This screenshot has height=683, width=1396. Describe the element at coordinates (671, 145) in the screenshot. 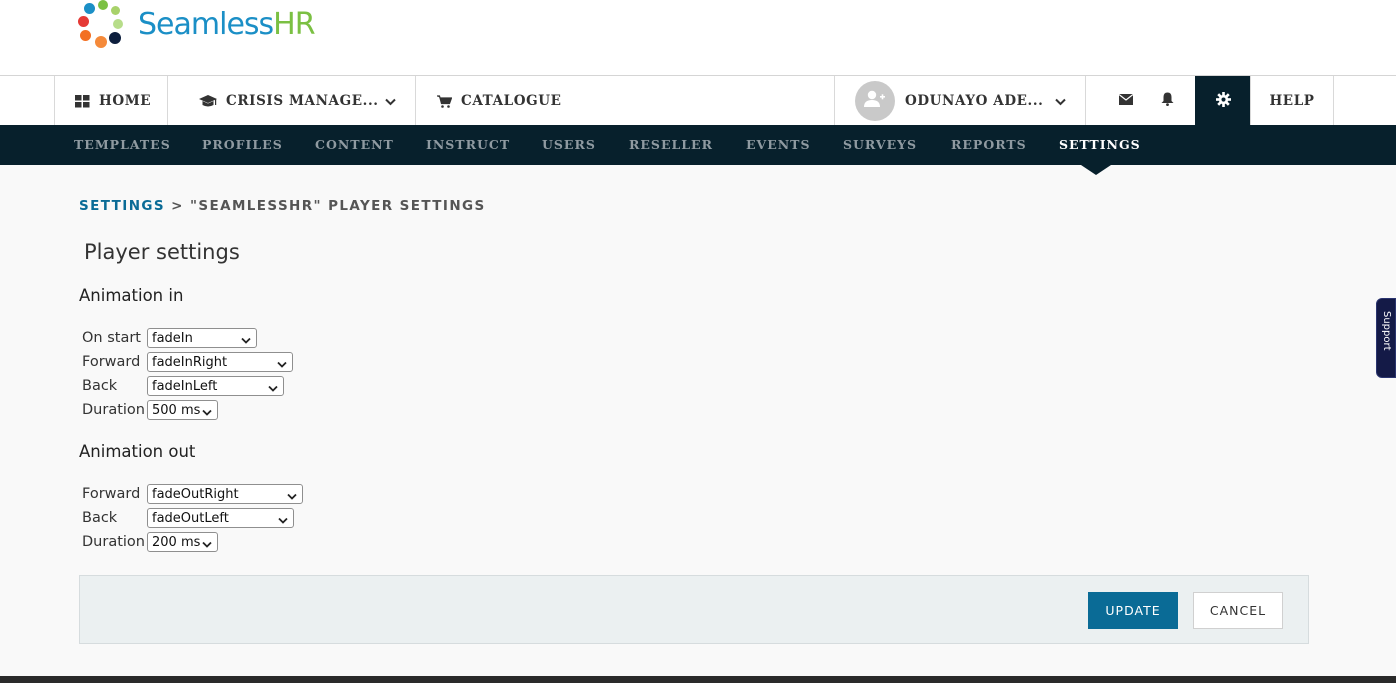

I see `subnav-item-reseller: RESELLER` at that location.